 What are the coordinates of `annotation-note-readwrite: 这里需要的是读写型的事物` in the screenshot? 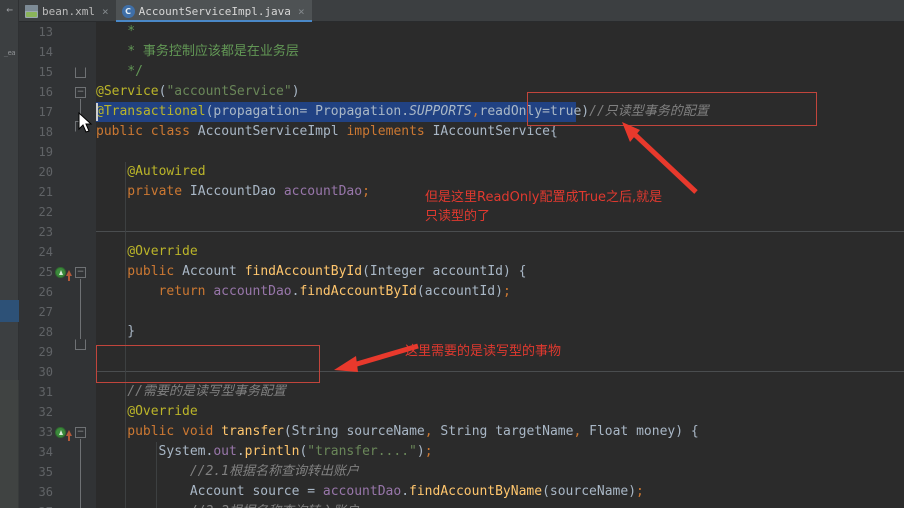 It's located at (483, 351).